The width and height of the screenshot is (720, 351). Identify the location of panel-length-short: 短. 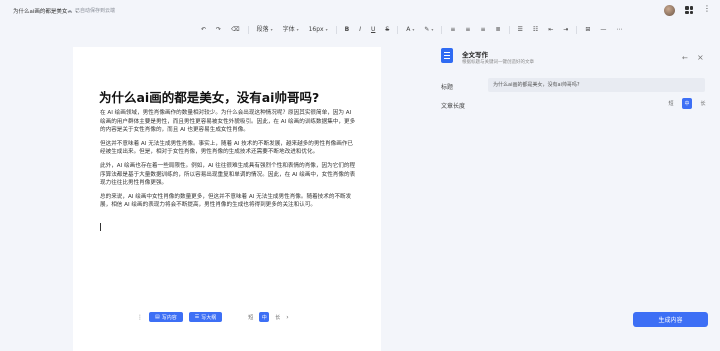
(671, 103).